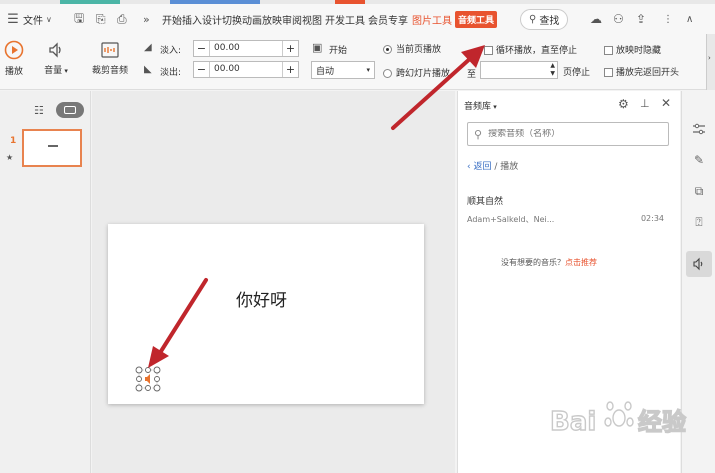 Image resolution: width=715 pixels, height=473 pixels. I want to click on annotation-arrow, so click(178, 323).